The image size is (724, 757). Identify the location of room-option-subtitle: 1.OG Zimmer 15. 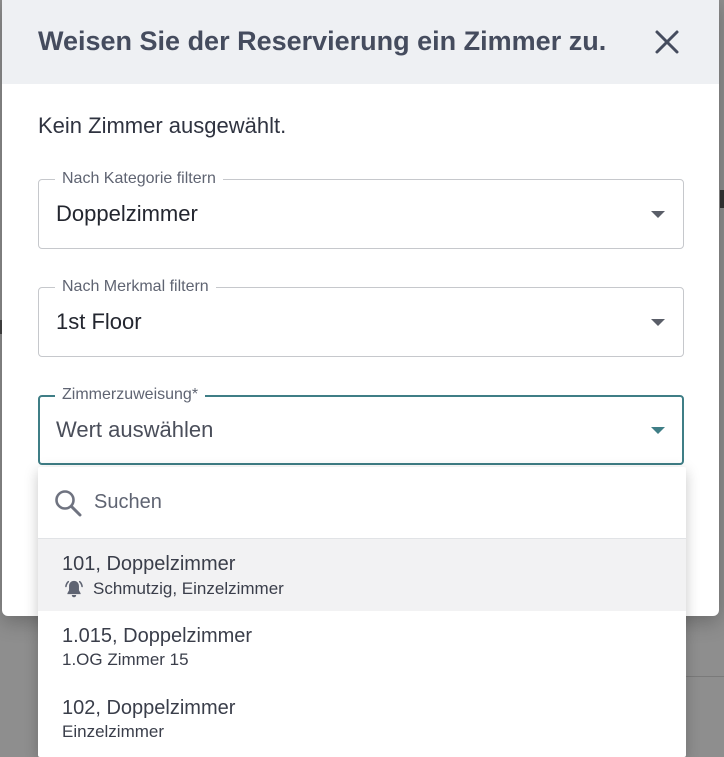
(125, 659).